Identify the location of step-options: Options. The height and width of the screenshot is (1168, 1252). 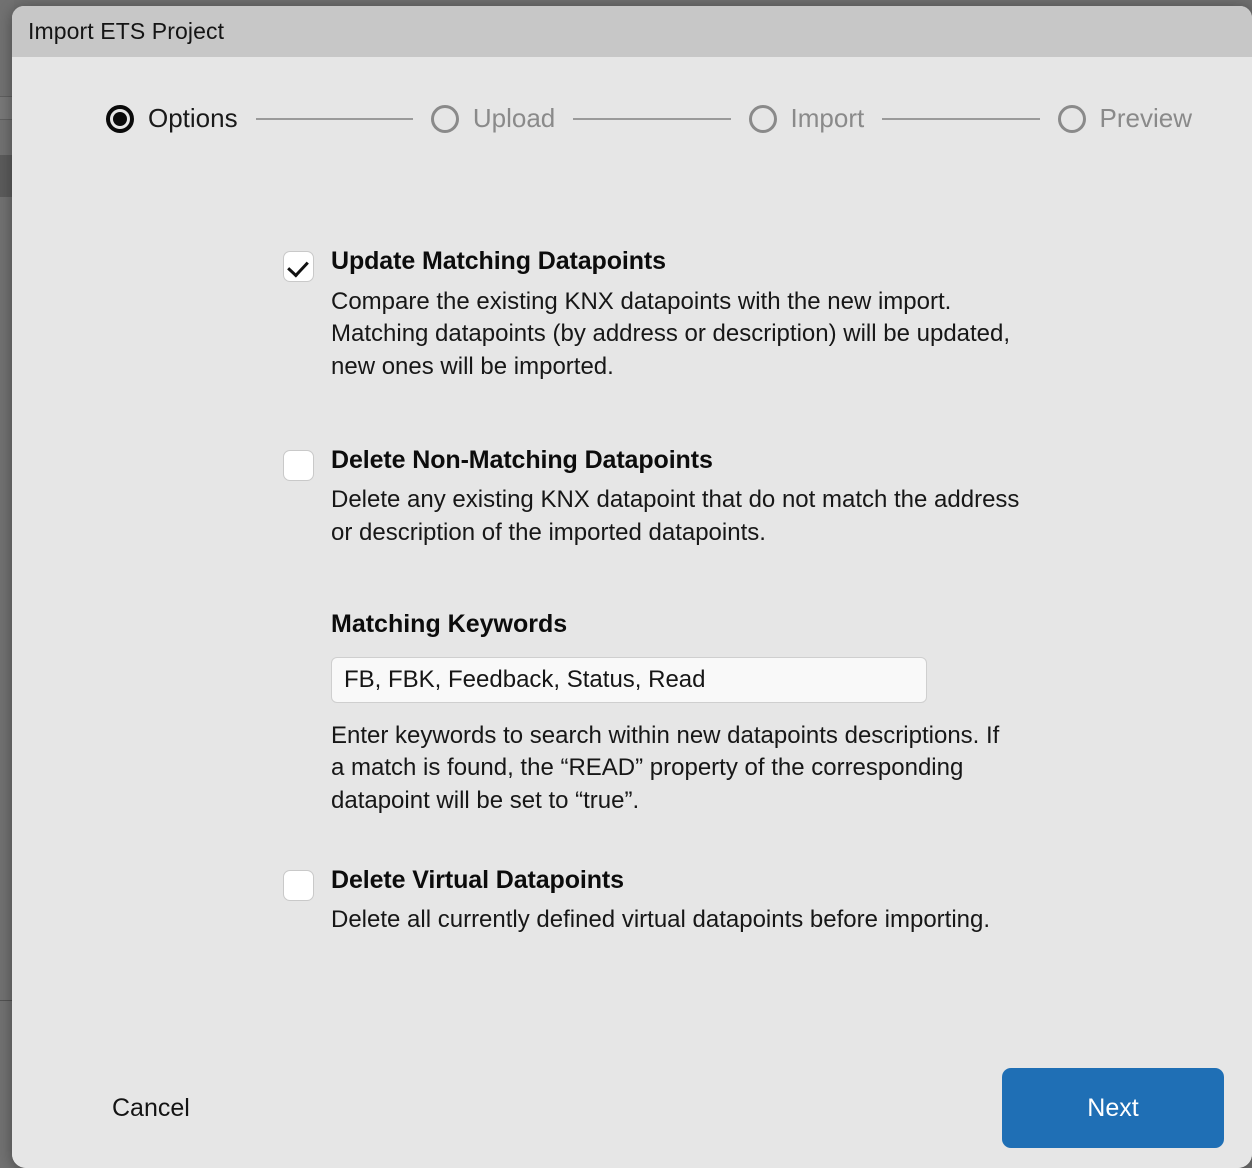
(172, 118).